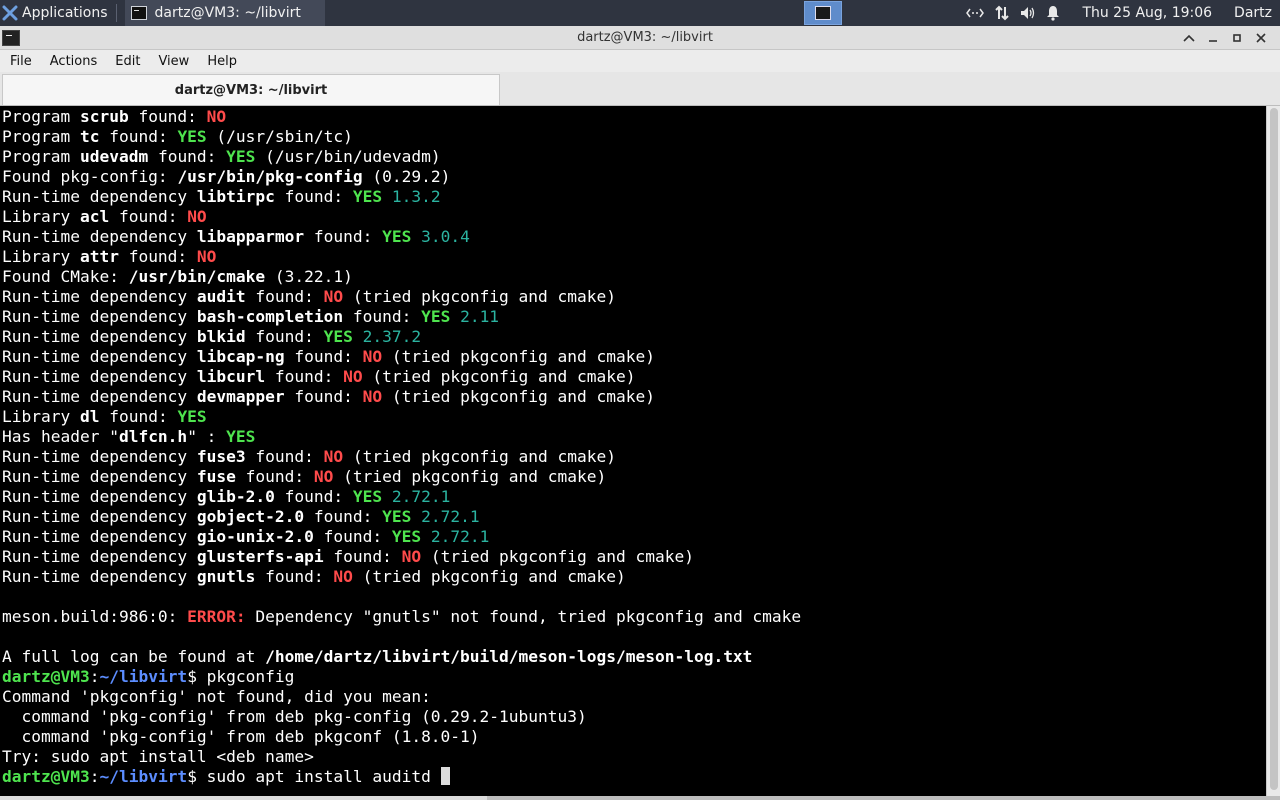 The width and height of the screenshot is (1280, 800). What do you see at coordinates (1253, 13) in the screenshot?
I see `user-menu: Dartz` at bounding box center [1253, 13].